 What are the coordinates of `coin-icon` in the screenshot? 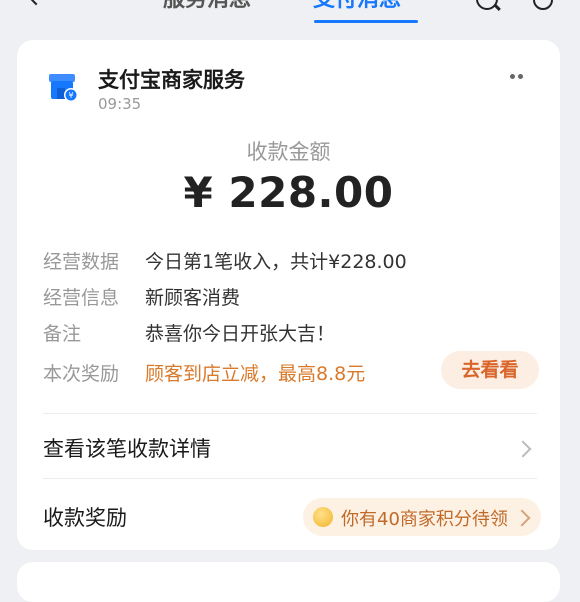 It's located at (323, 517).